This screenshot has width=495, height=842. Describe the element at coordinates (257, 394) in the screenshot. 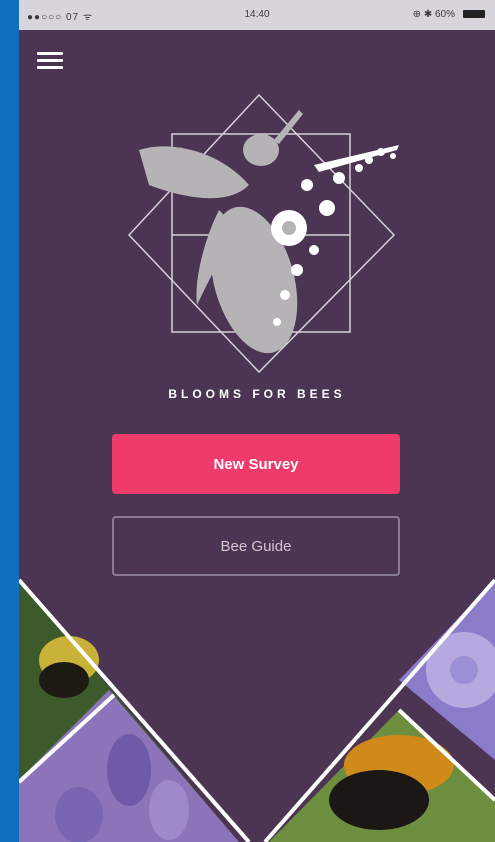

I see `app-brand-title: BLOOMS FOR BEES` at that location.